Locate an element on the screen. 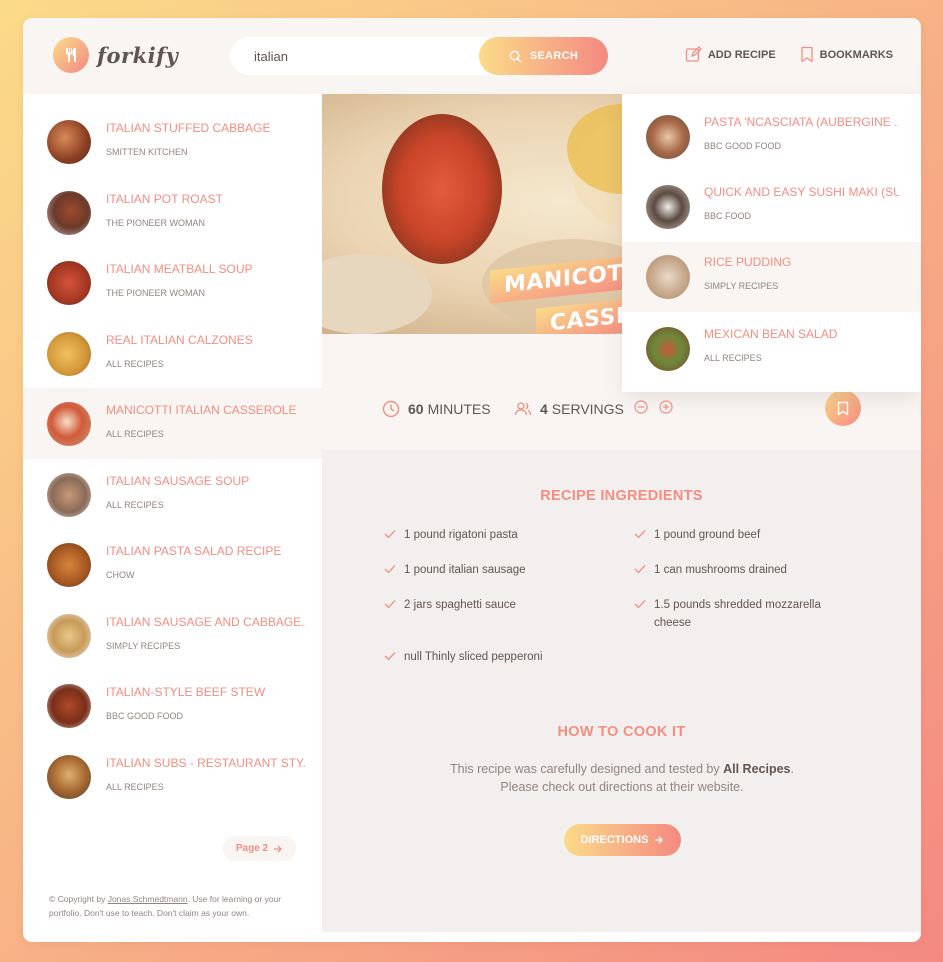 This screenshot has width=943, height=962. fork-knife-icon is located at coordinates (71, 55).